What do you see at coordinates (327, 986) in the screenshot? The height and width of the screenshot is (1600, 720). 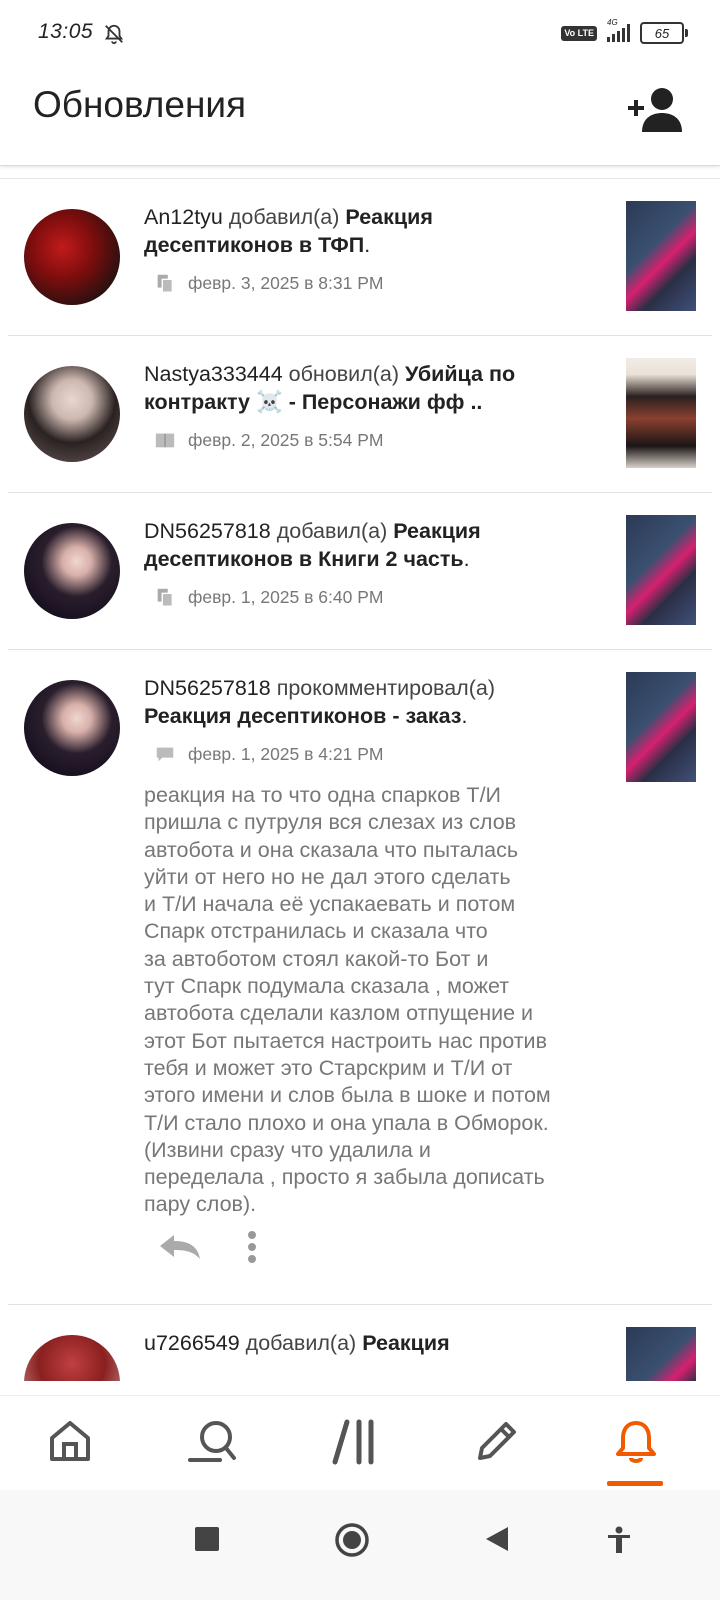 I see `comment-line: тут Спарк подумала сказала , может` at bounding box center [327, 986].